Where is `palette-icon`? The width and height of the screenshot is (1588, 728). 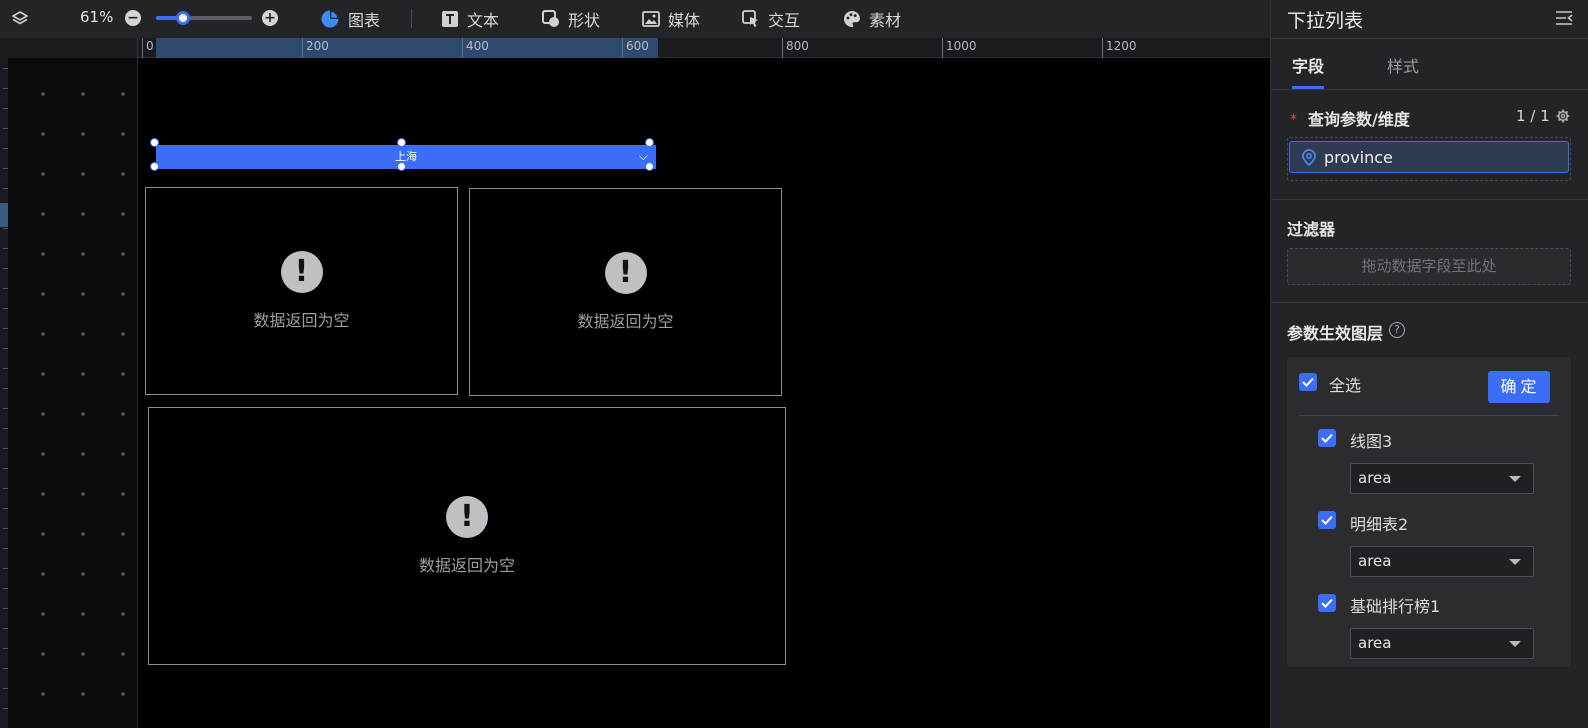 palette-icon is located at coordinates (852, 18).